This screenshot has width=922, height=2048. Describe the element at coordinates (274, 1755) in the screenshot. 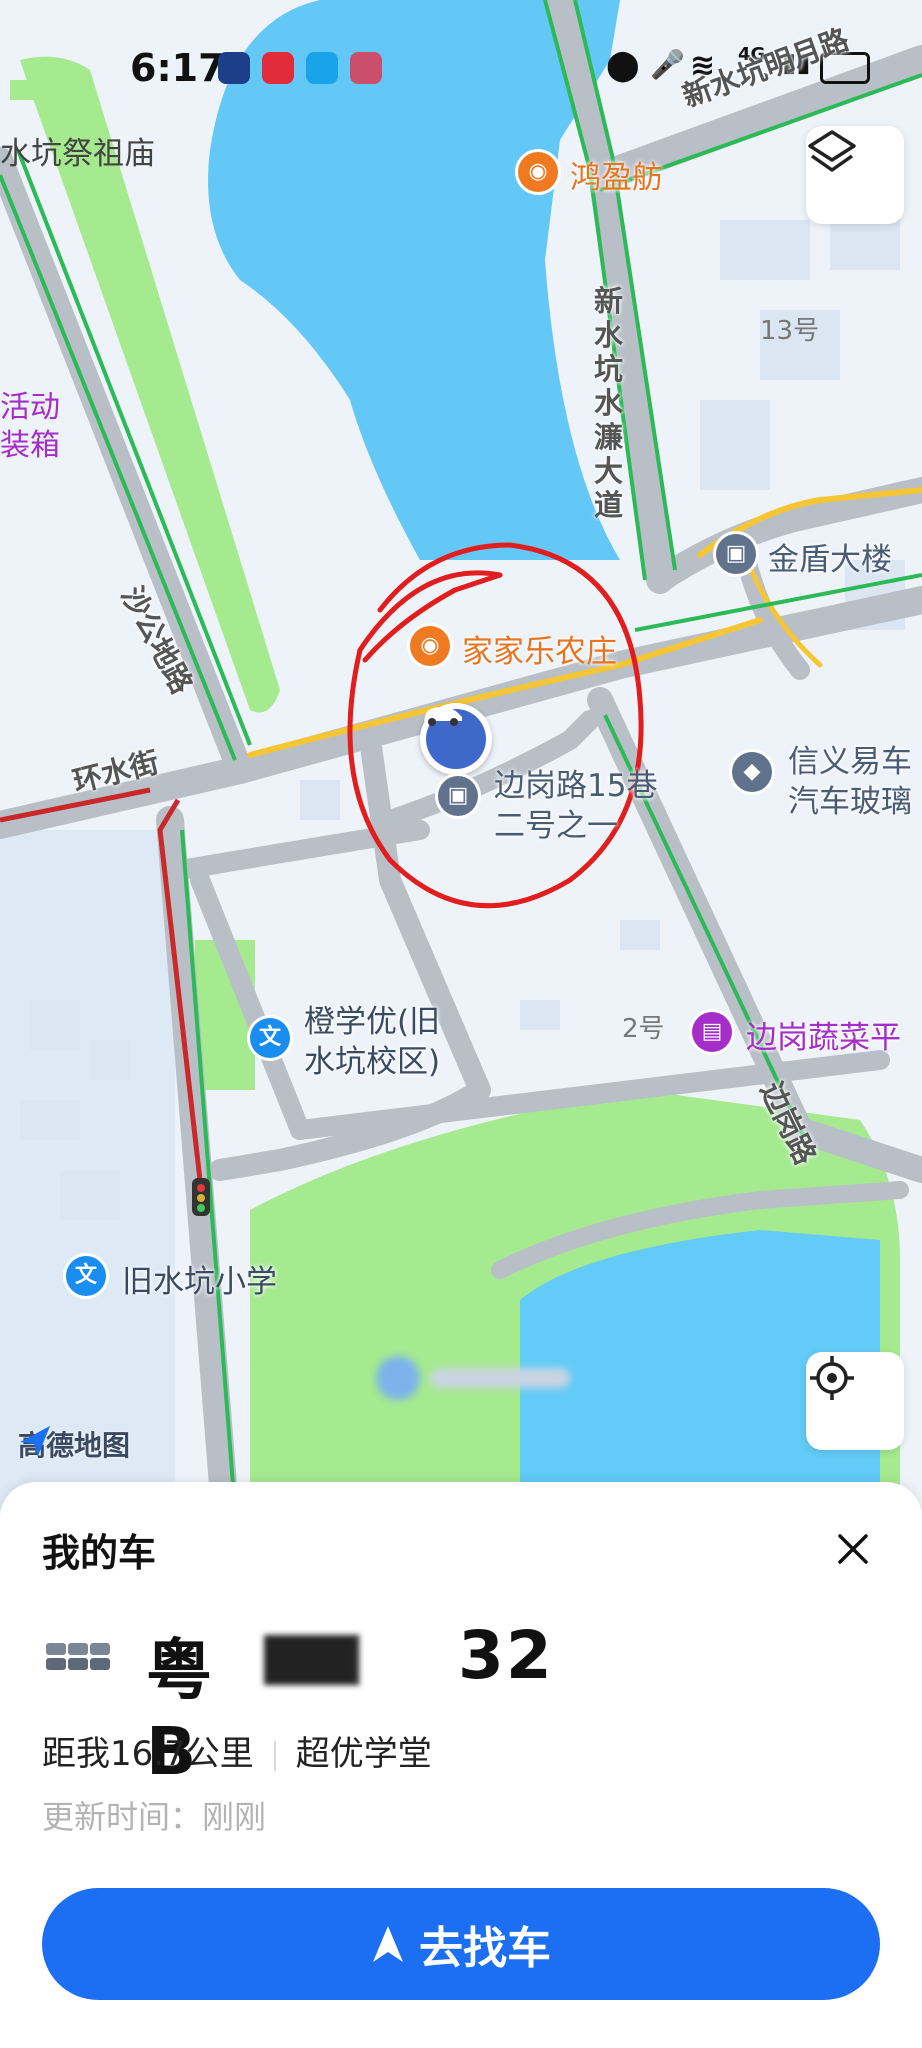

I see `divider` at that location.